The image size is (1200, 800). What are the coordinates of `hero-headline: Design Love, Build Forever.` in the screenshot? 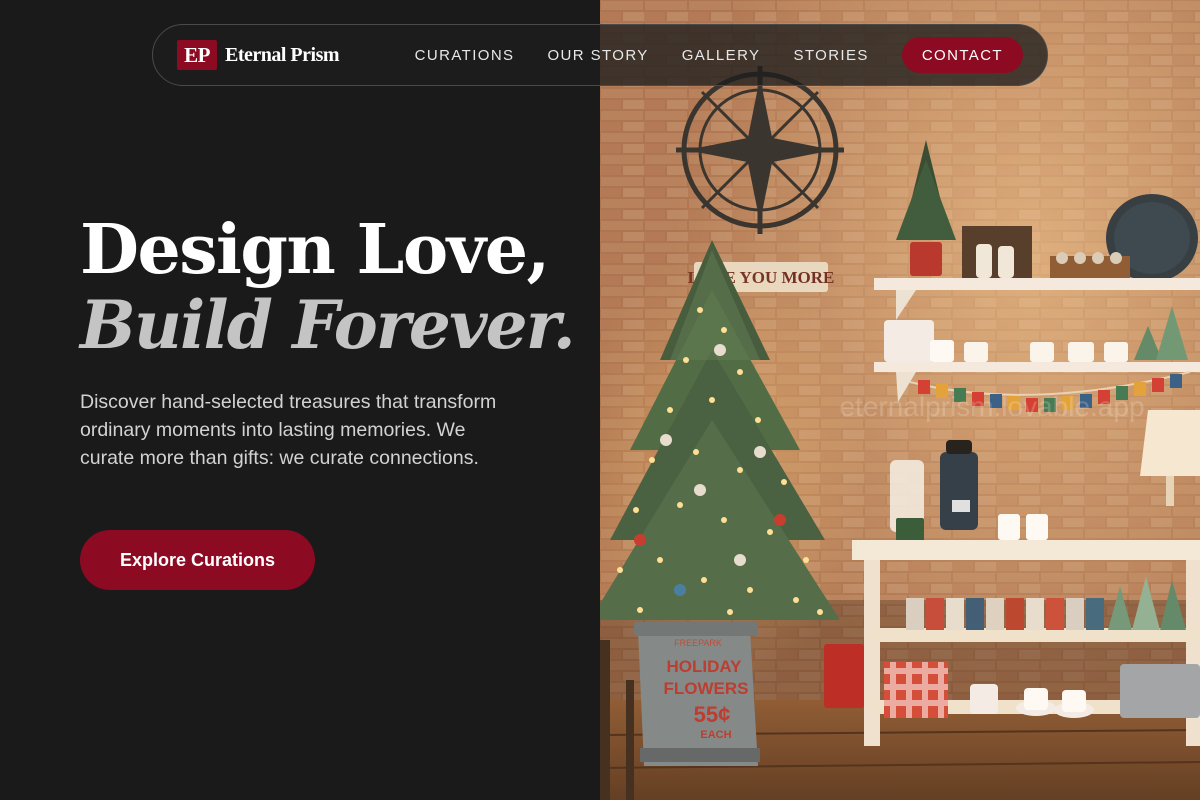 It's located at (328, 287).